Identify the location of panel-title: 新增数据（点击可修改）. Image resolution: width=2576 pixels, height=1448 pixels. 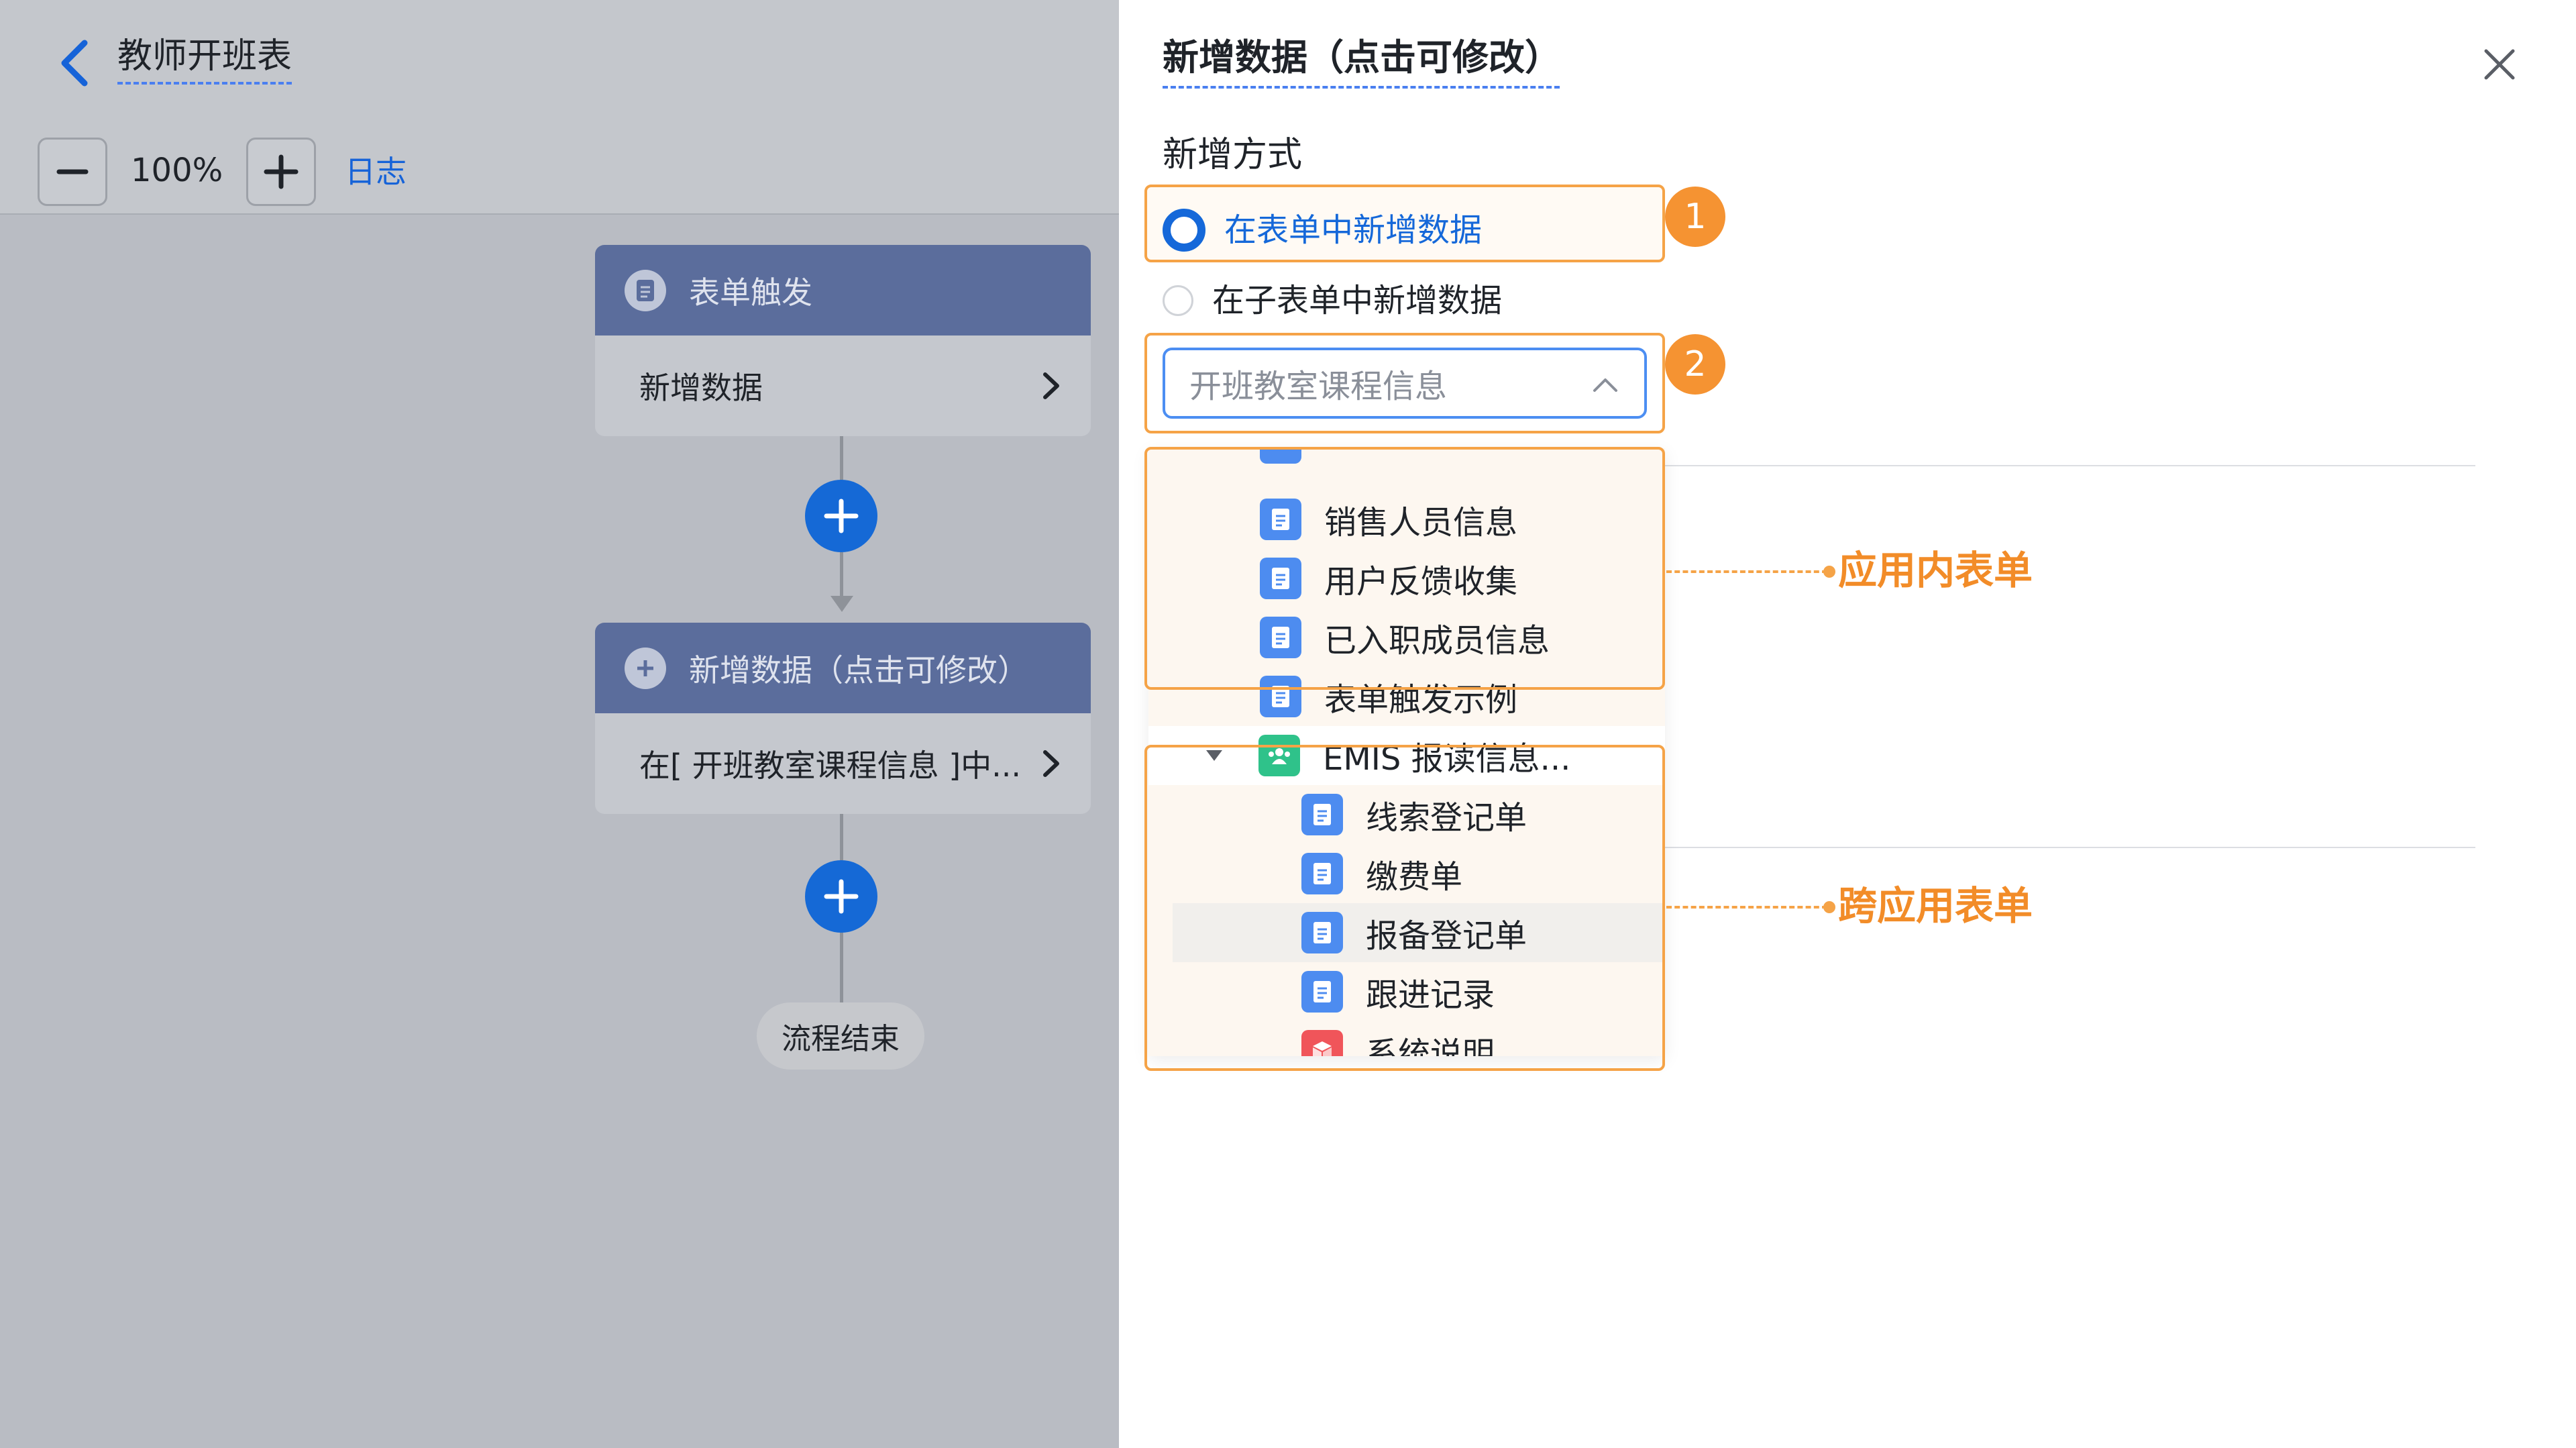
(1362, 60).